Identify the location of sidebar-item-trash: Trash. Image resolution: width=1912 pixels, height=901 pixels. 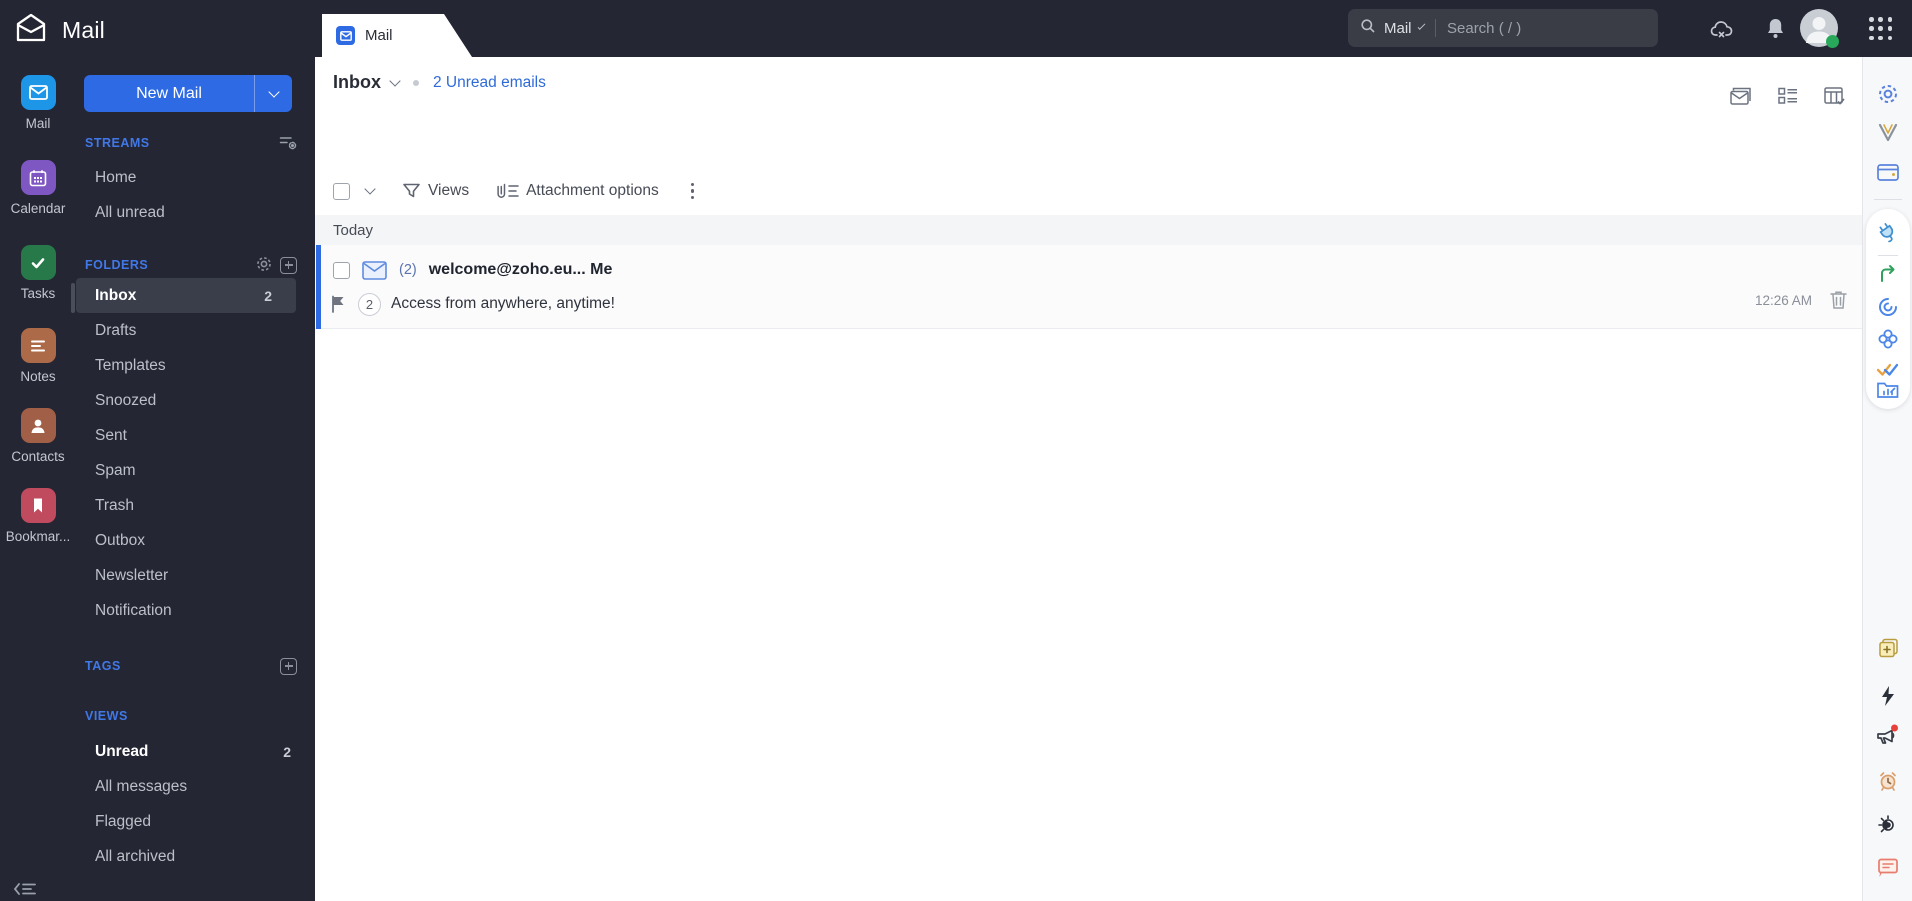
(195, 505).